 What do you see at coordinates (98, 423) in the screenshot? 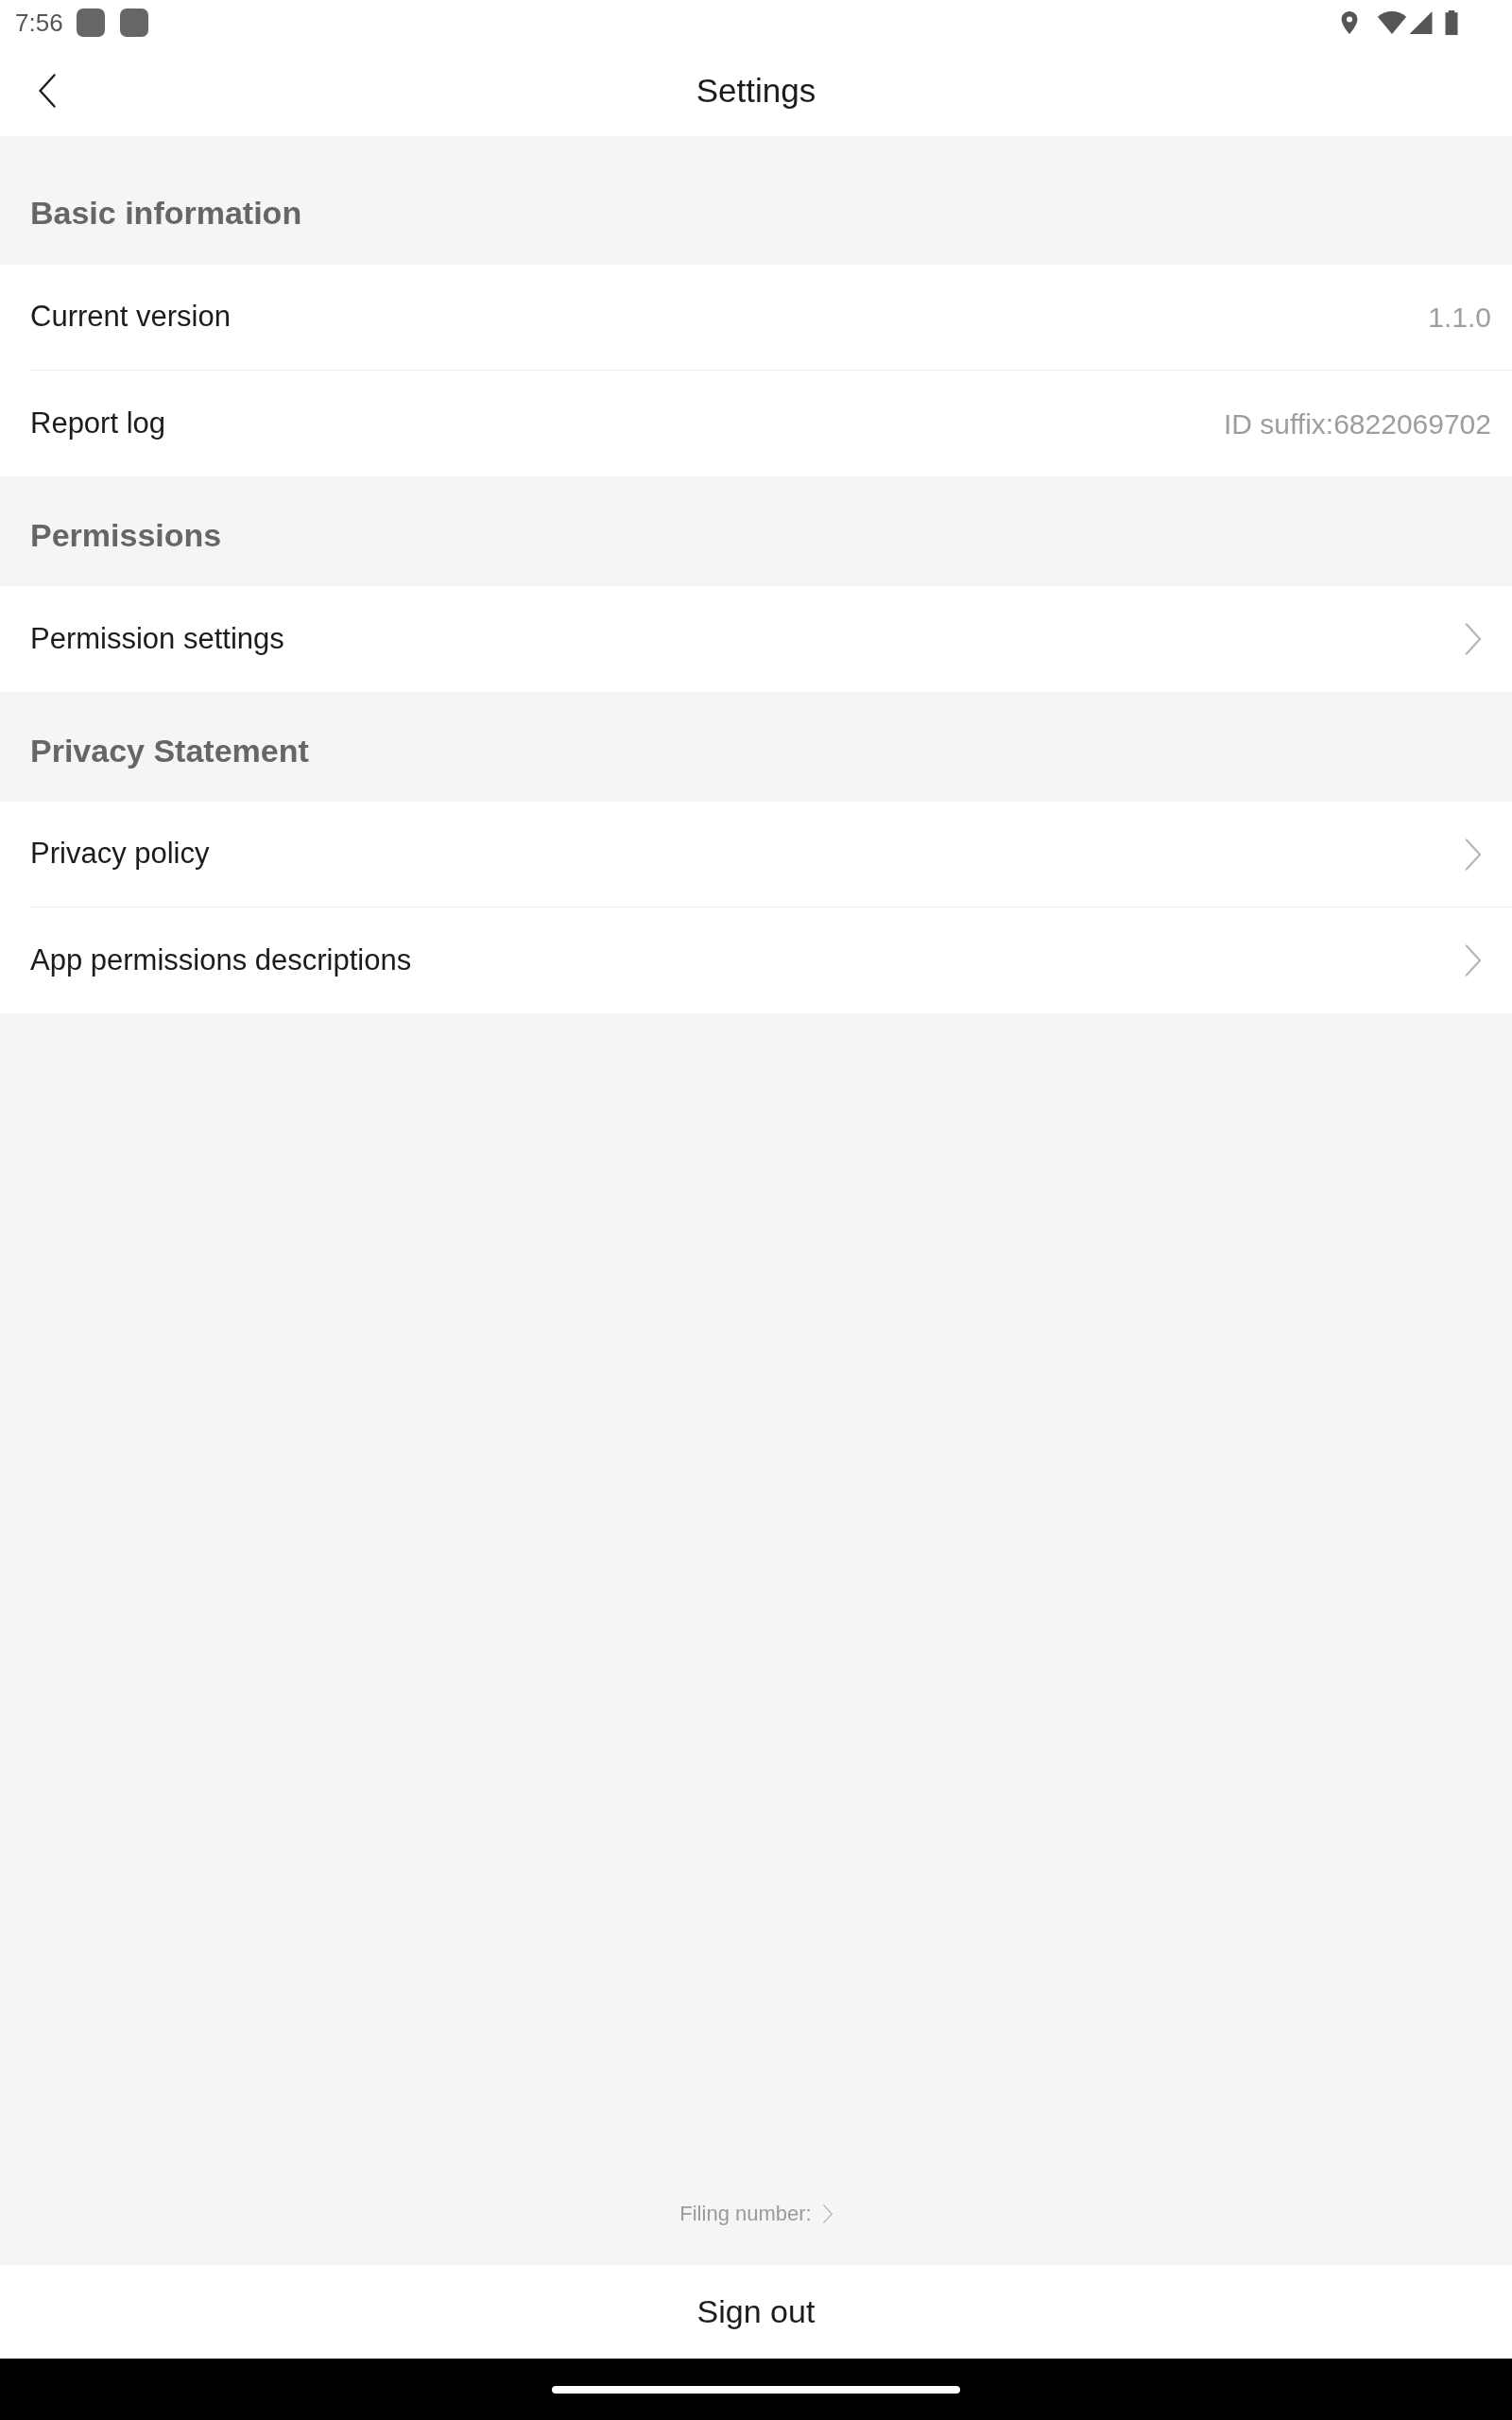
I see `row-label: Report log` at bounding box center [98, 423].